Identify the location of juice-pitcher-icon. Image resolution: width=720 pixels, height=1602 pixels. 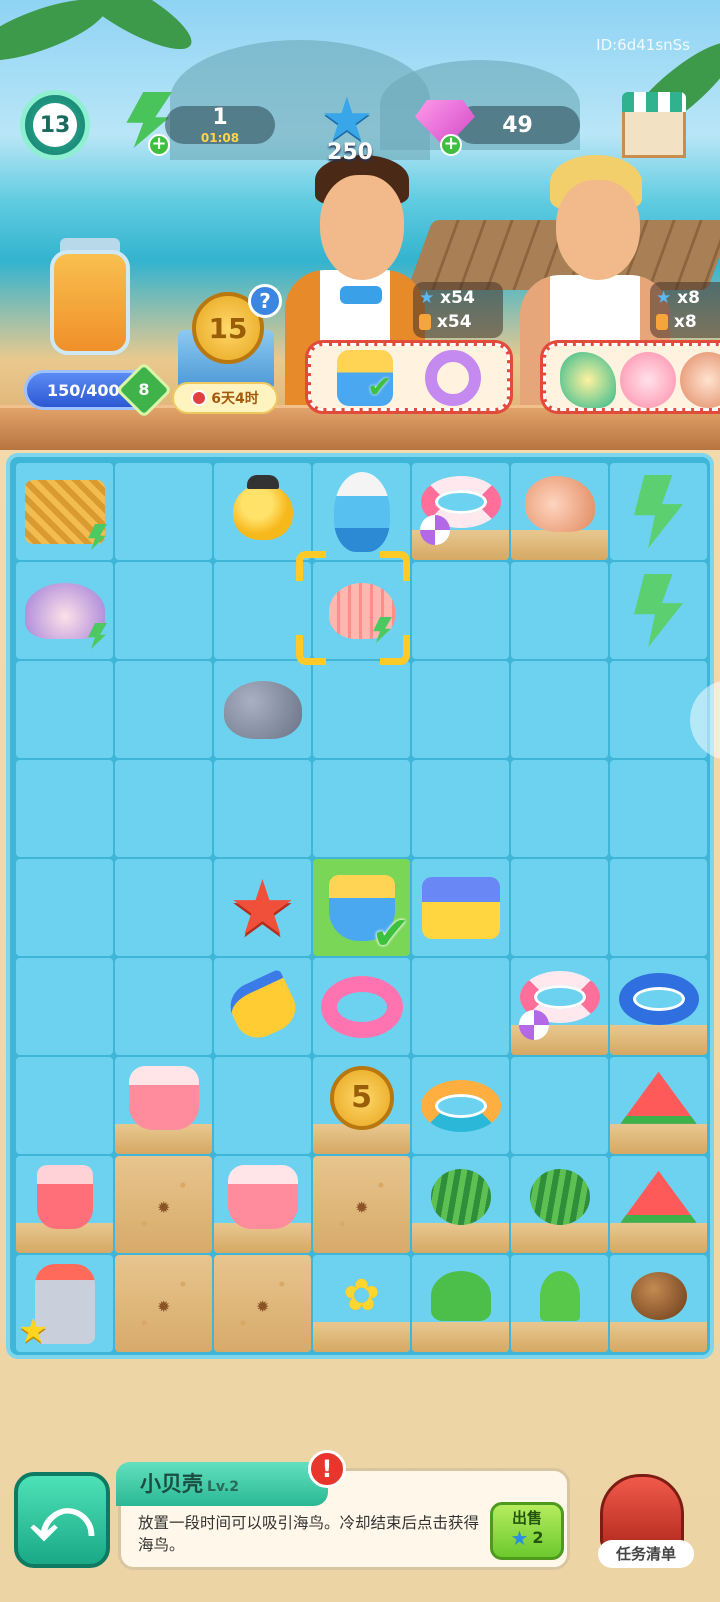
(262, 1196).